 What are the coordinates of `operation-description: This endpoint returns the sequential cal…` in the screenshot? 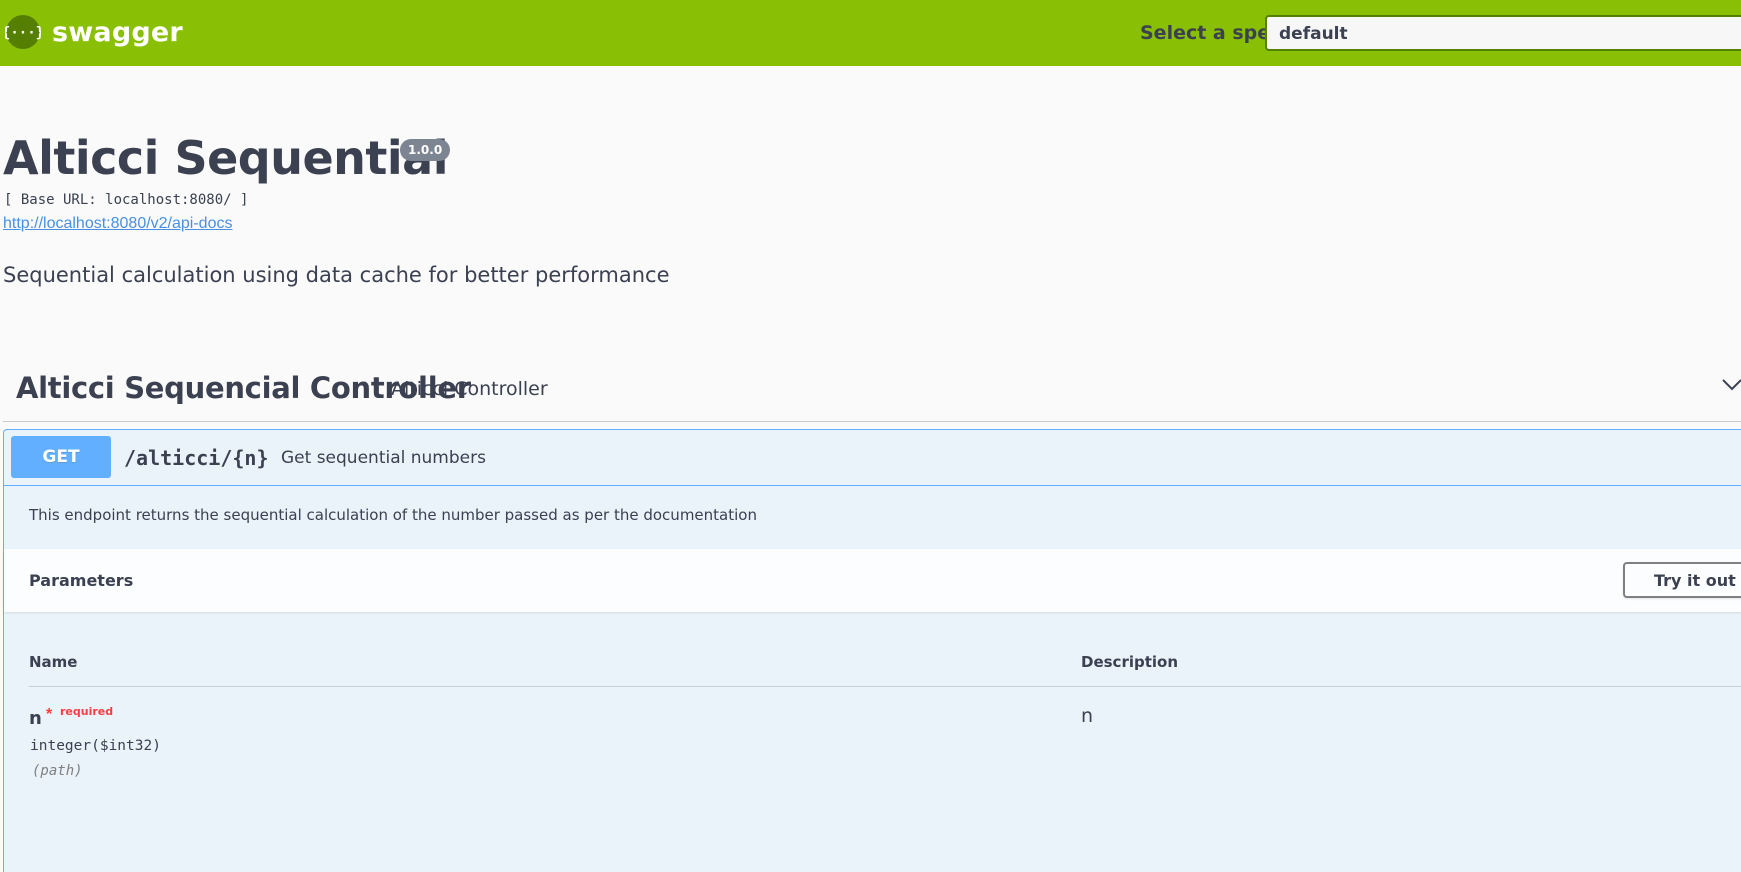 It's located at (393, 515).